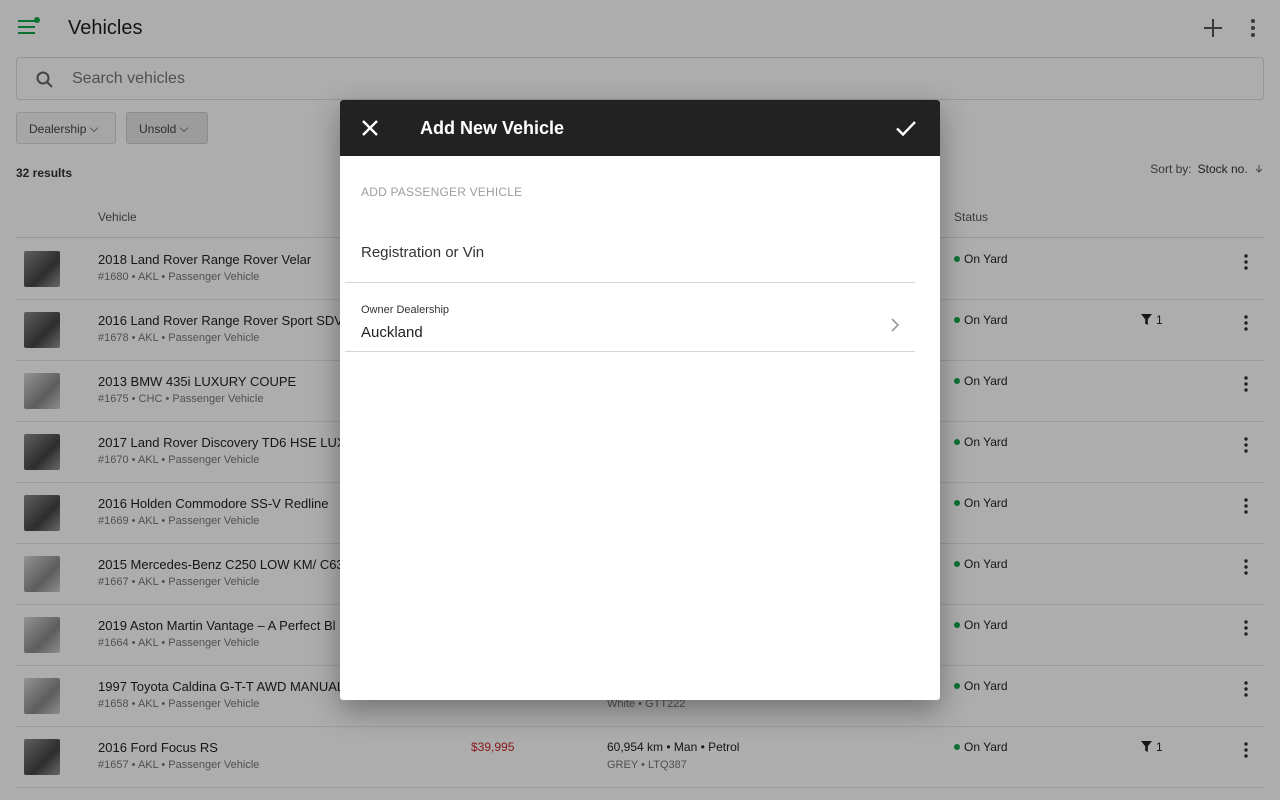  I want to click on close-icon, so click(370, 128).